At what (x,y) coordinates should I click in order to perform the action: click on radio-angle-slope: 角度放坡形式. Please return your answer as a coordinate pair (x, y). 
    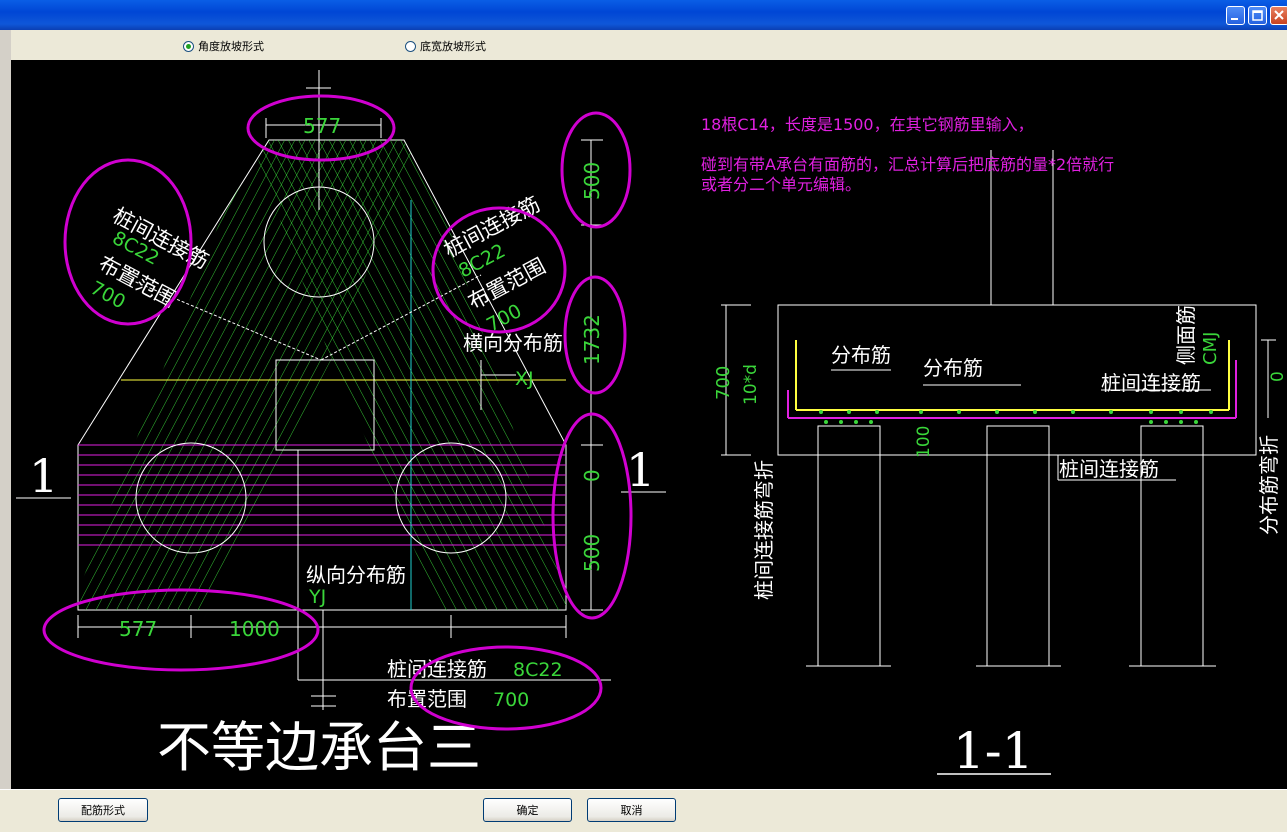
    Looking at the image, I should click on (223, 46).